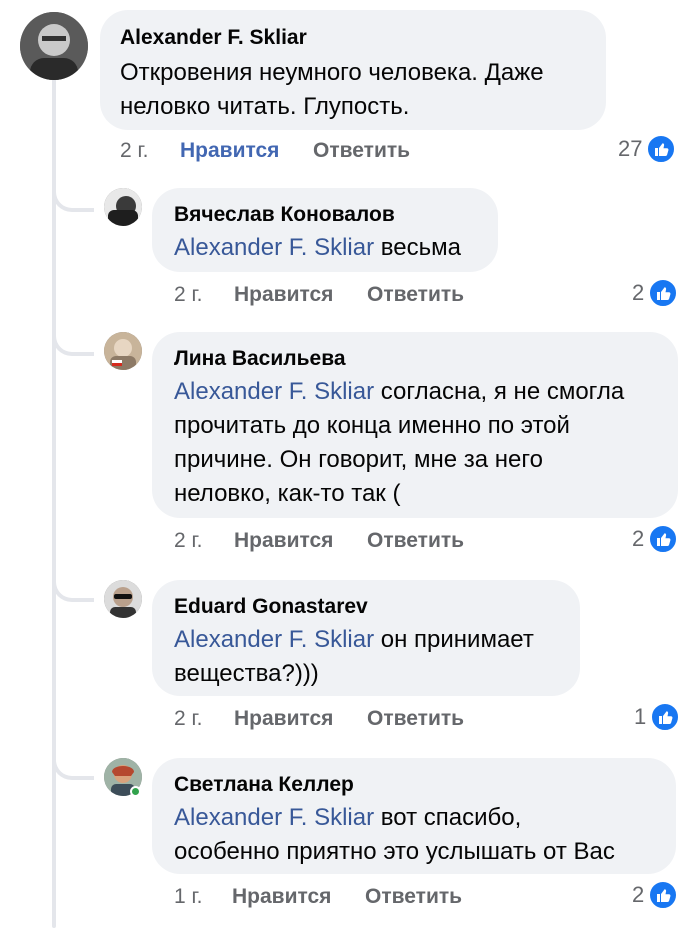 The image size is (700, 928). Describe the element at coordinates (264, 785) in the screenshot. I see `comment-author: Светлана Келлер` at that location.